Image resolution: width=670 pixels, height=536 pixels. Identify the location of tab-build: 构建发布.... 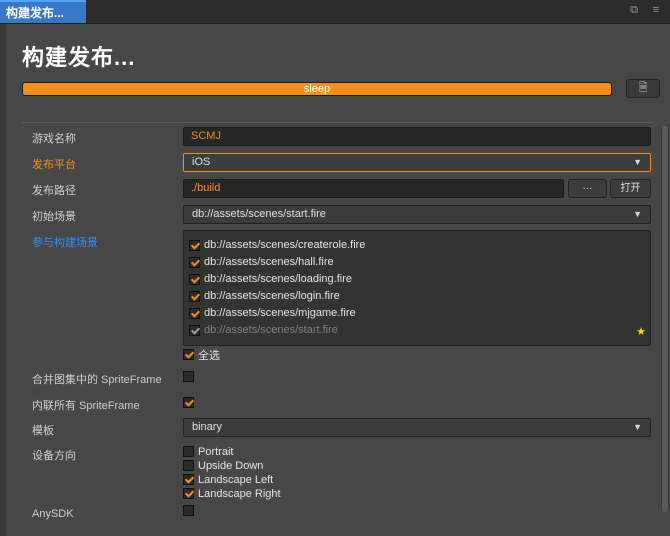
(43, 11).